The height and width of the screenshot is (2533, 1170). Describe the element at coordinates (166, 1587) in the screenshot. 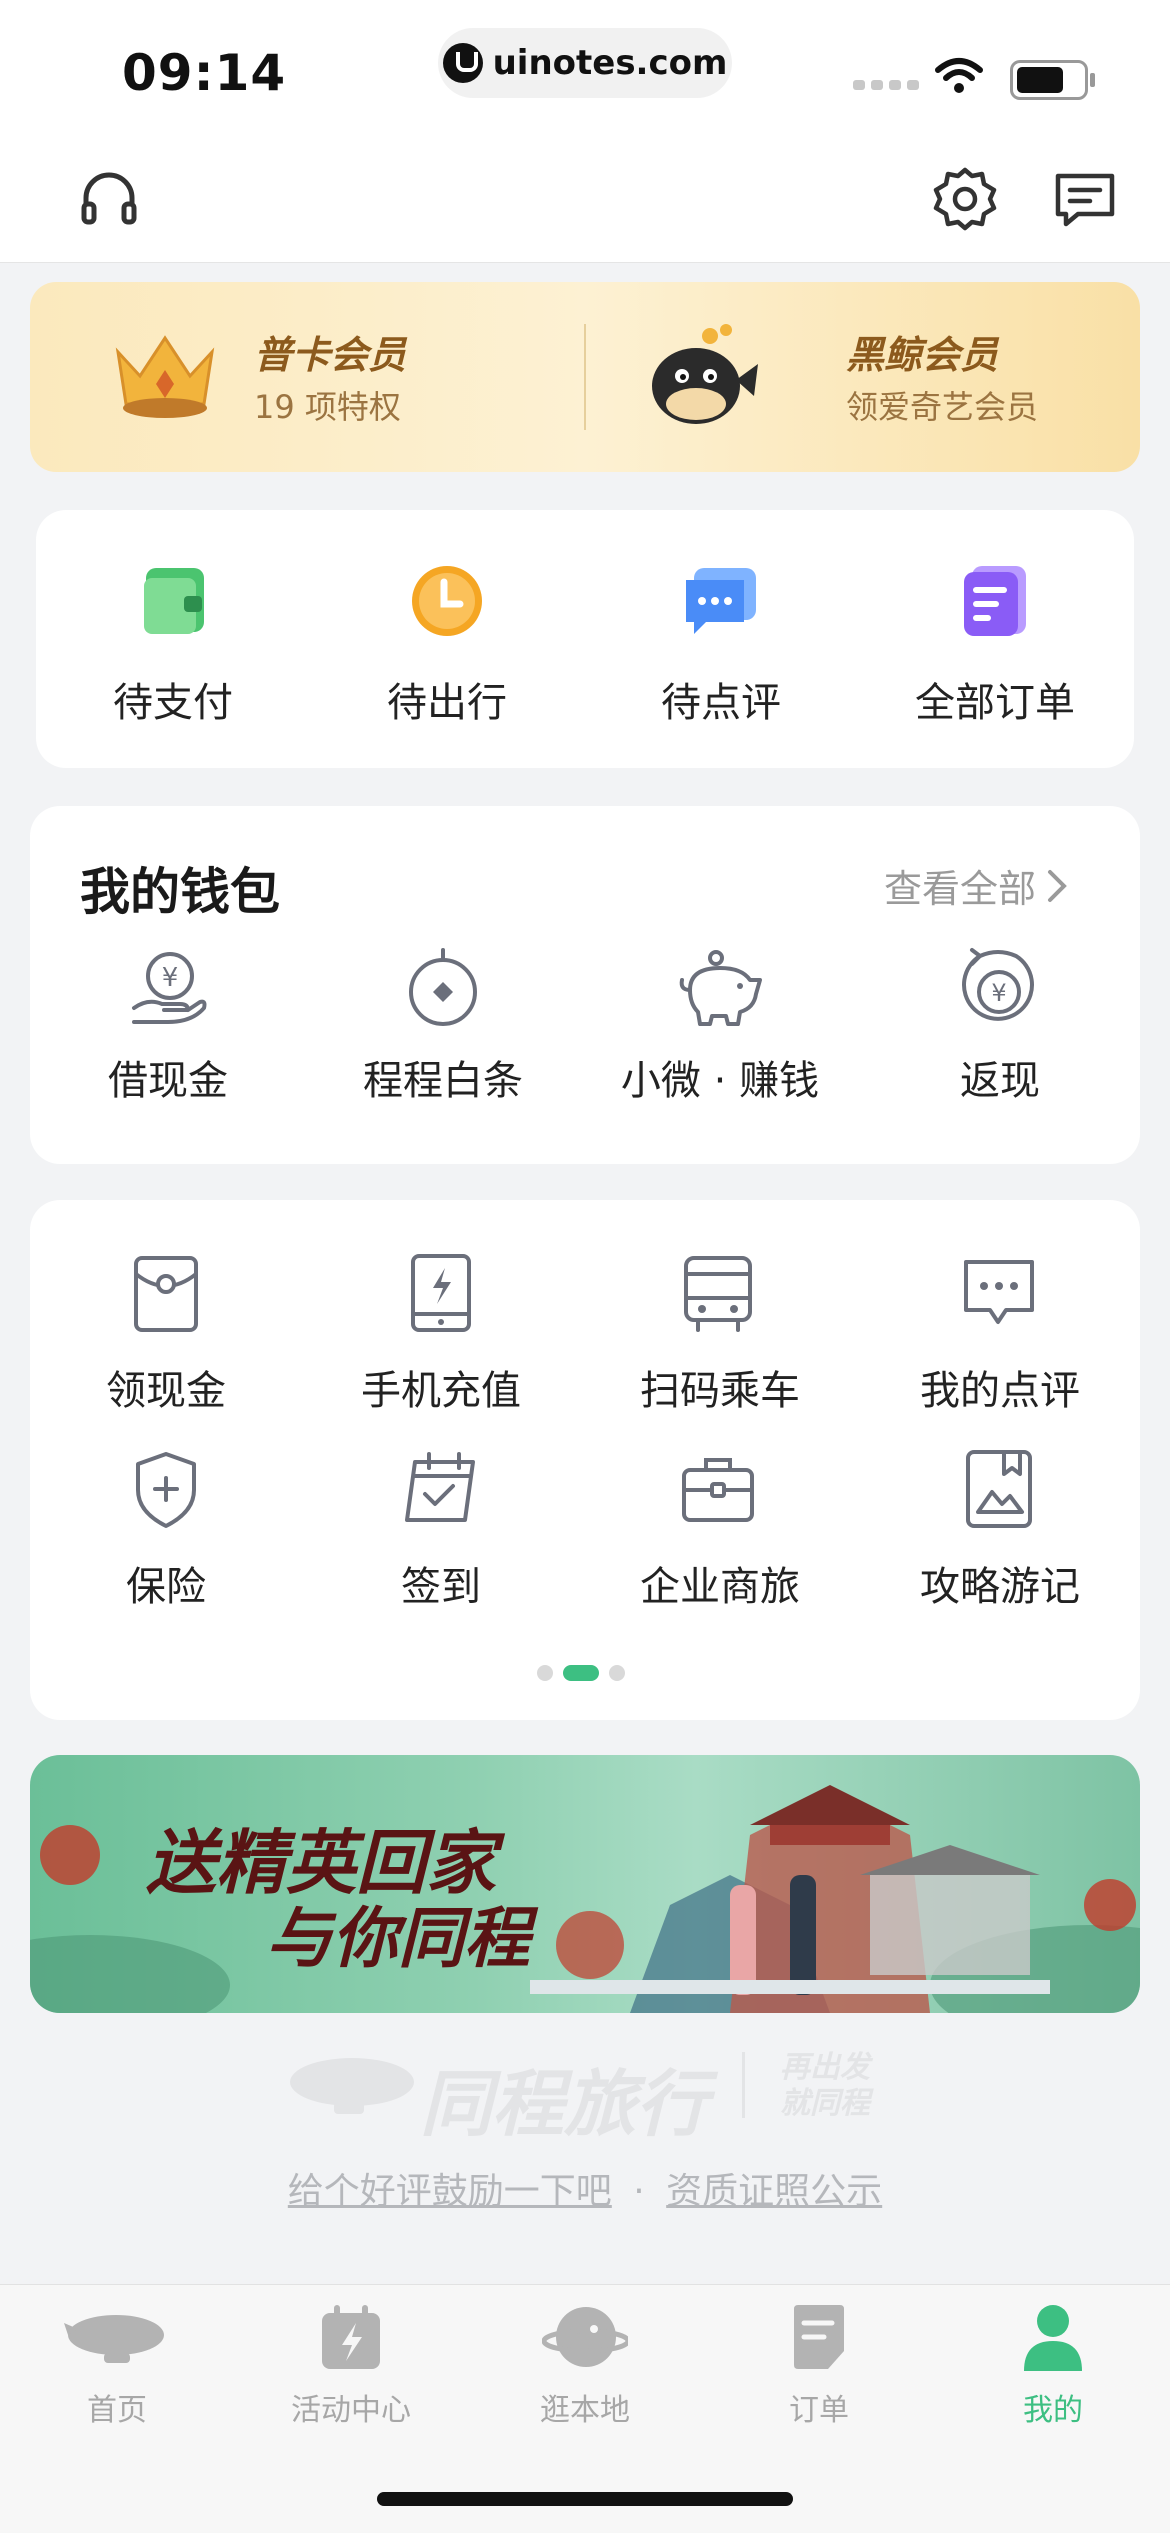

I see `service-label: 保险` at that location.